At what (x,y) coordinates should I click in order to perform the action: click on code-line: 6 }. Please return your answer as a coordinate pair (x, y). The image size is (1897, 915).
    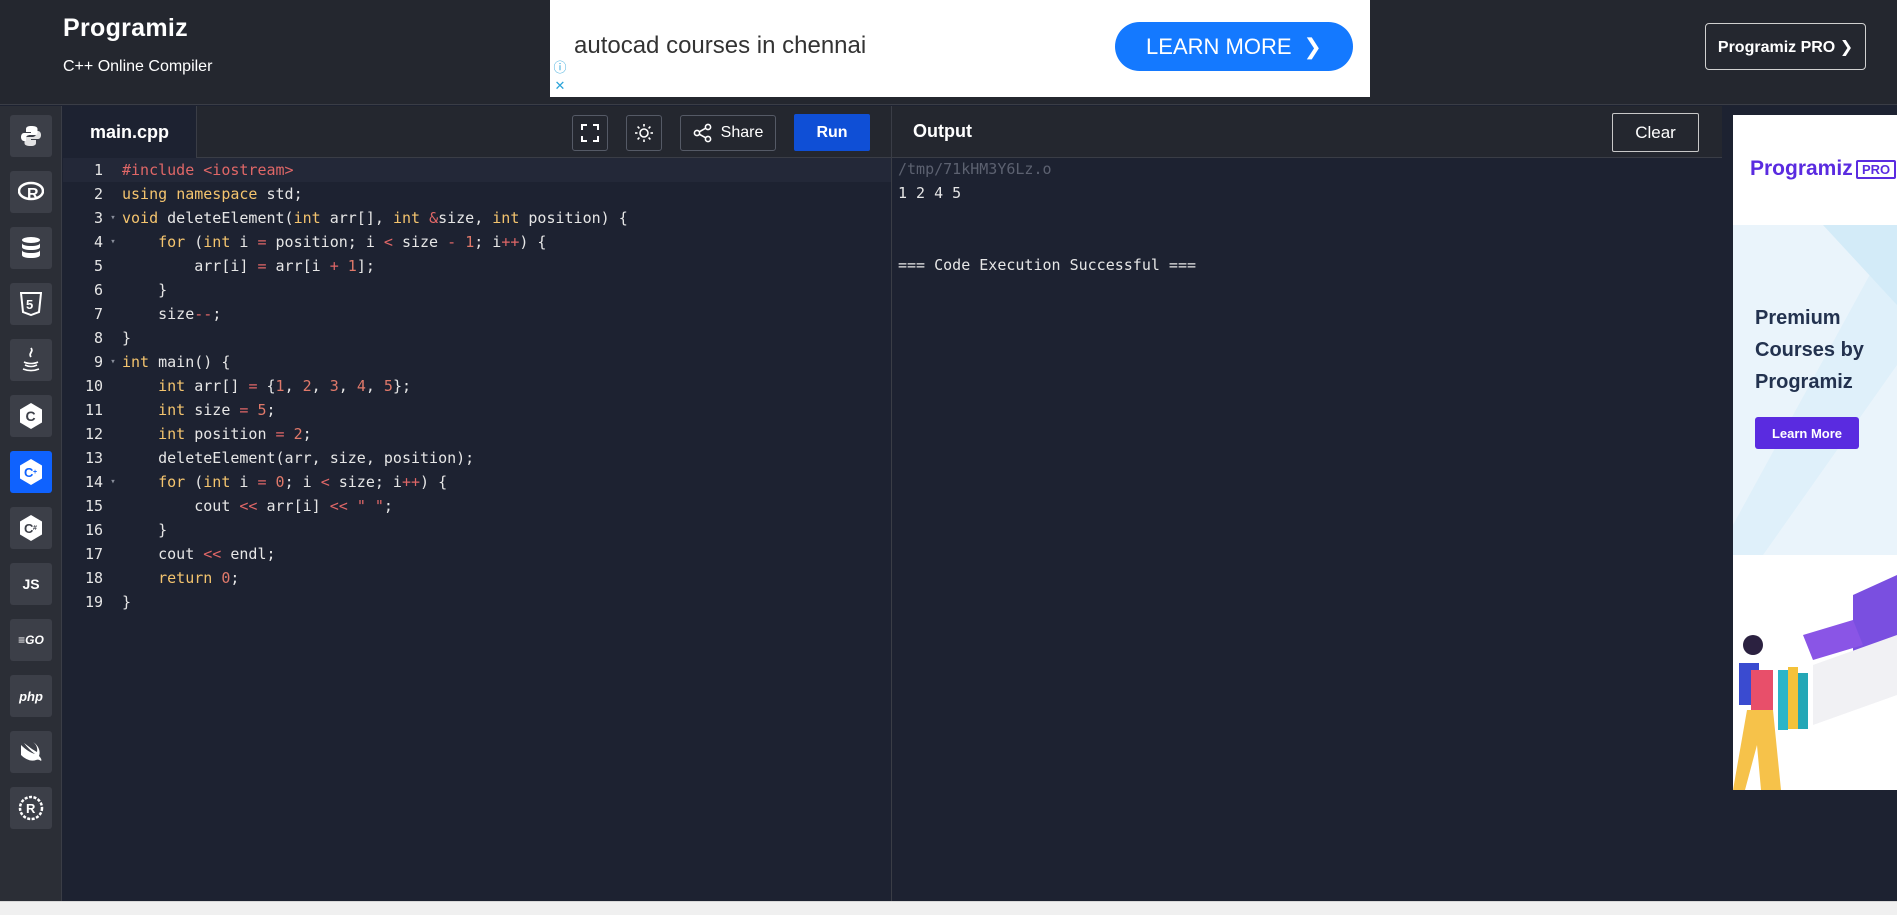
    Looking at the image, I should click on (477, 290).